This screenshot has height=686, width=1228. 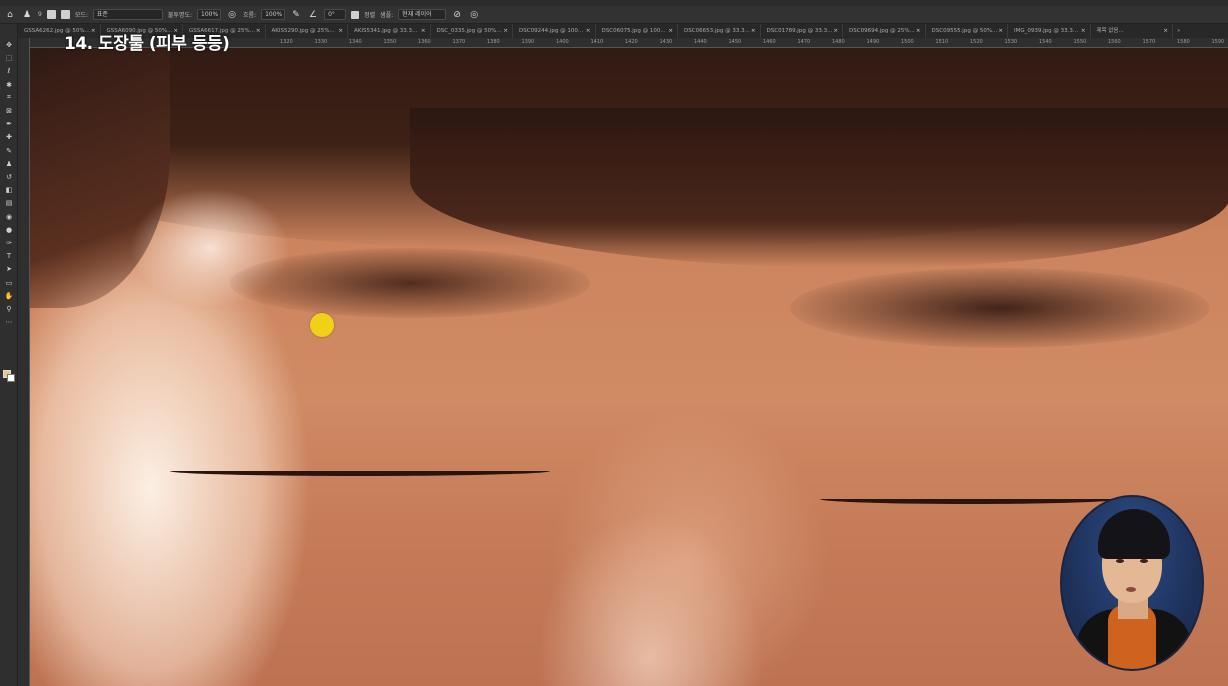 I want to click on ignore-adjustment-icon: ⊘, so click(x=457, y=15).